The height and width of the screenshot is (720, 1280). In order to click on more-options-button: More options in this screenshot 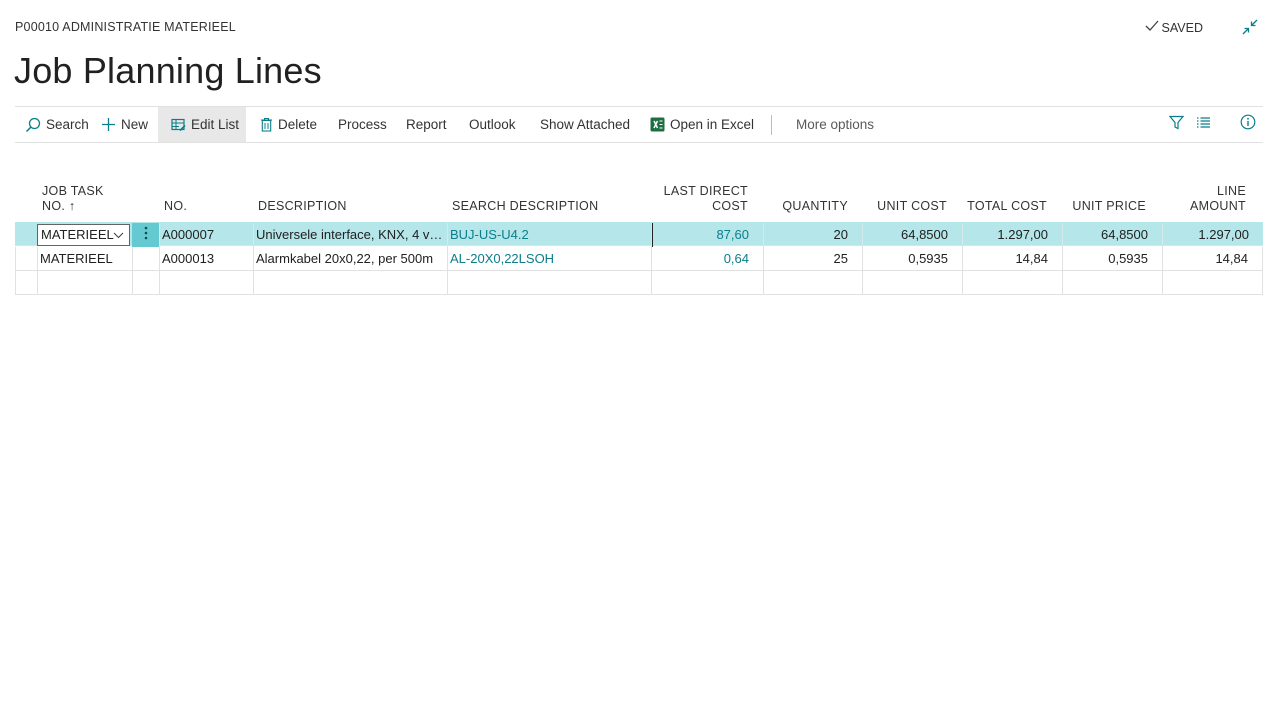, I will do `click(835, 124)`.